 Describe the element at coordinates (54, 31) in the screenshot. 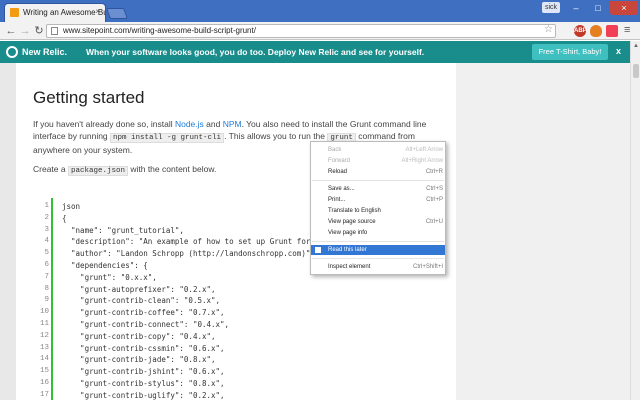

I see `page-icon` at that location.